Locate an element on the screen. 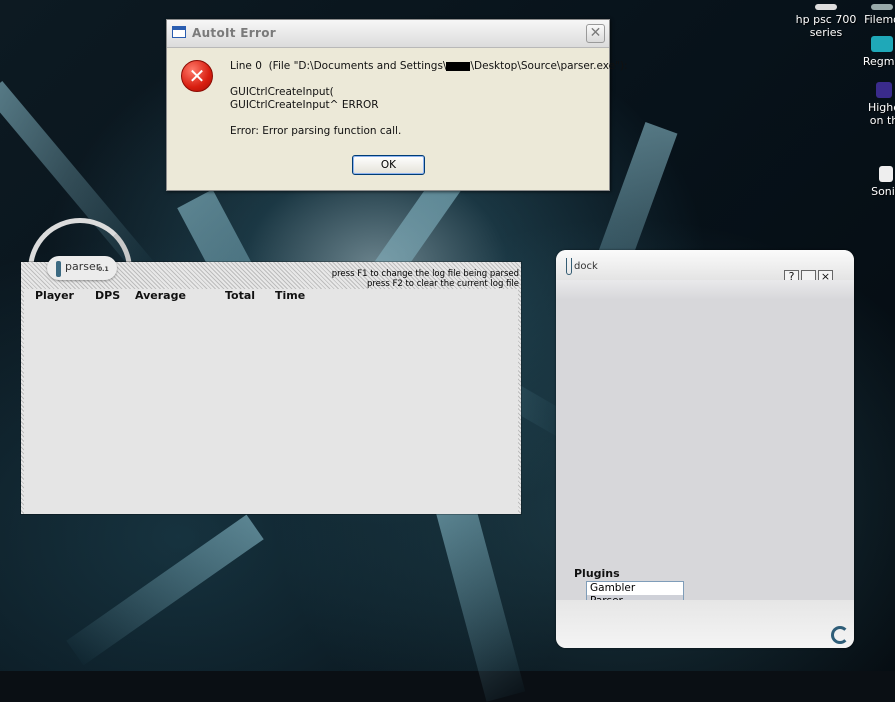 The width and height of the screenshot is (895, 702). parser-border-right is located at coordinates (519, 401).